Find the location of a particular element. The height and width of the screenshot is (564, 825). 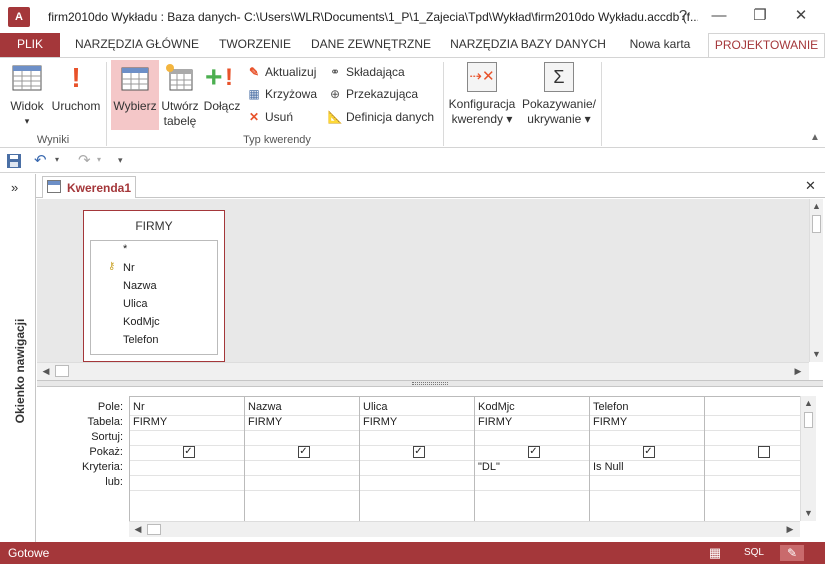

grid-column is located at coordinates (752, 459).